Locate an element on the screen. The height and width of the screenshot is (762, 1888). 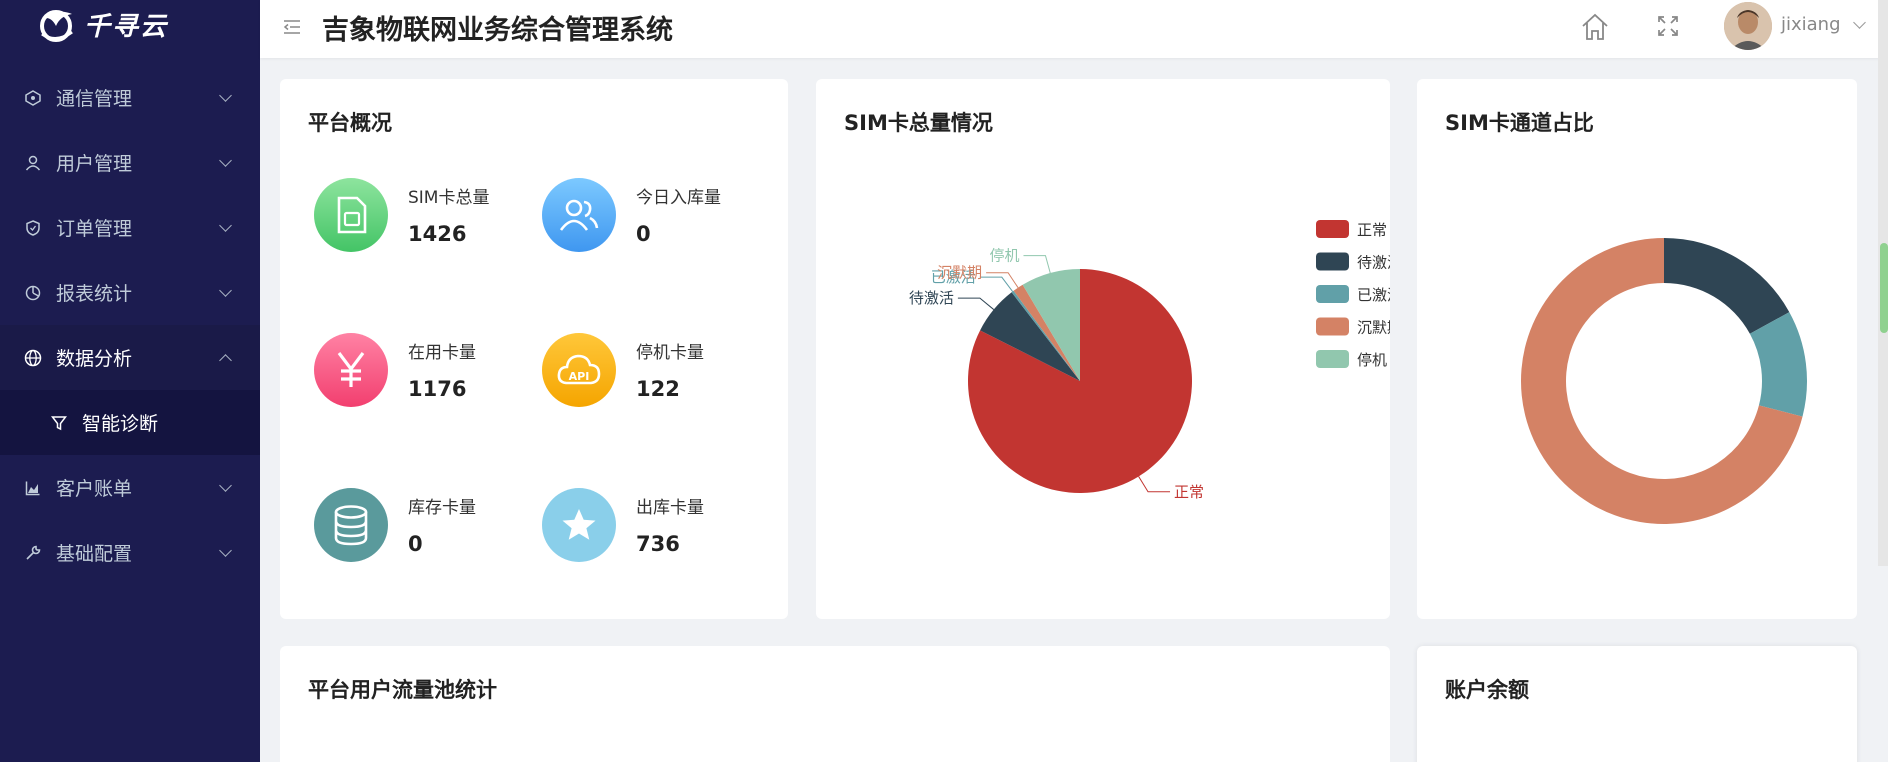
sidebar-item-label: 智能诊断 is located at coordinates (120, 424).